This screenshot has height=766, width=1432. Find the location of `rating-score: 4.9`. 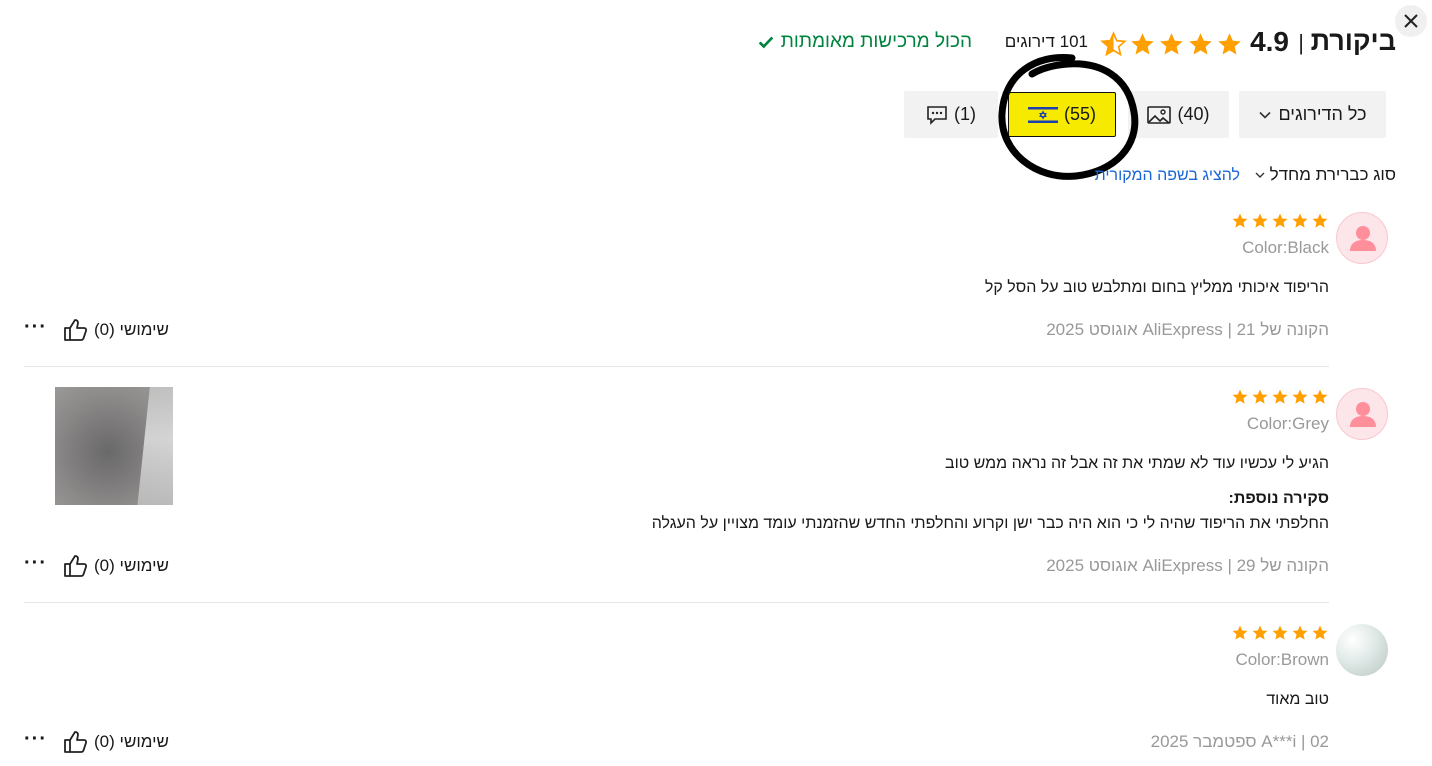

rating-score: 4.9 is located at coordinates (1269, 41).